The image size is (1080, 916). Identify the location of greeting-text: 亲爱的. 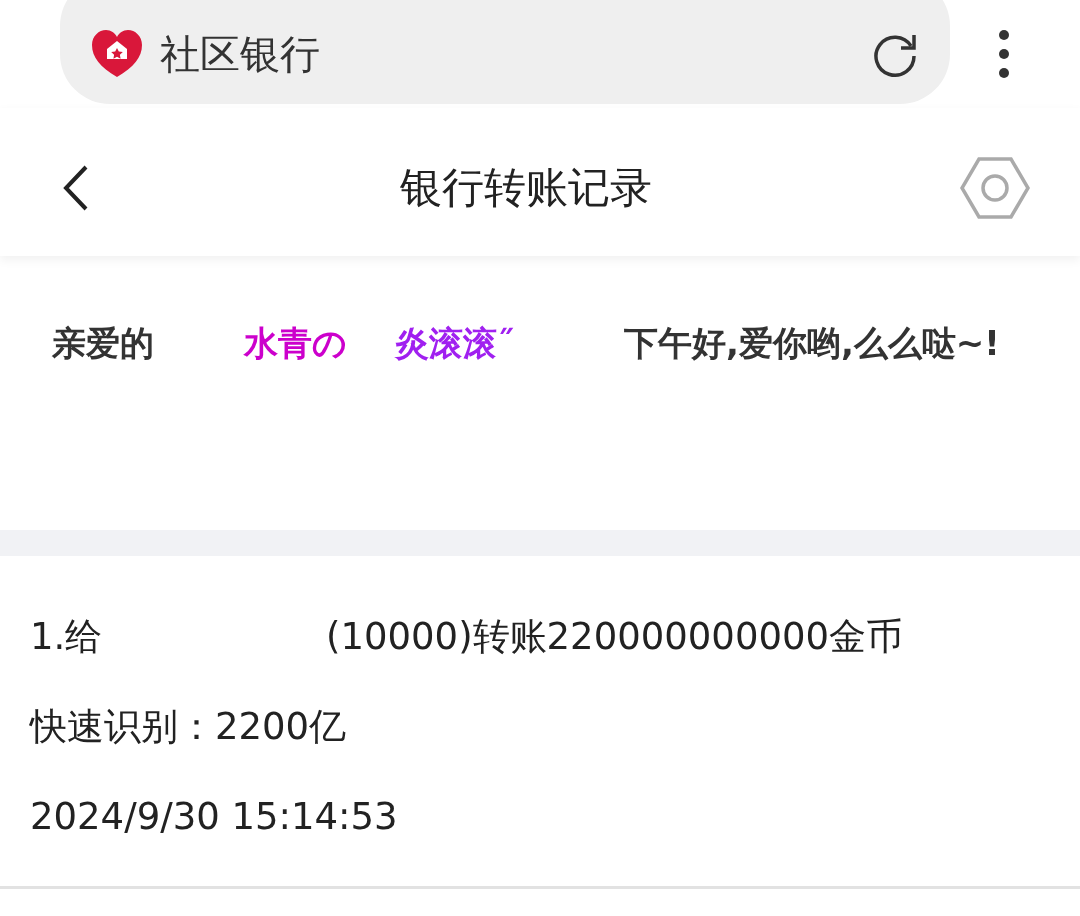
(103, 343).